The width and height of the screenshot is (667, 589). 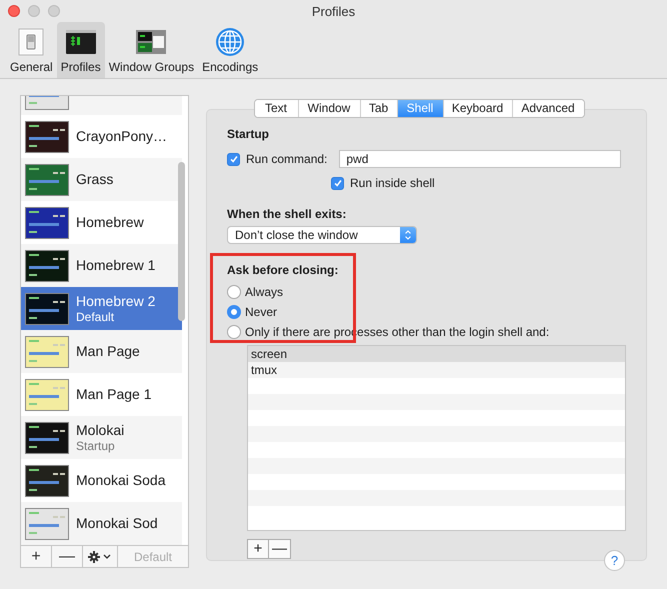 What do you see at coordinates (67, 556) in the screenshot?
I see `list-button: —` at bounding box center [67, 556].